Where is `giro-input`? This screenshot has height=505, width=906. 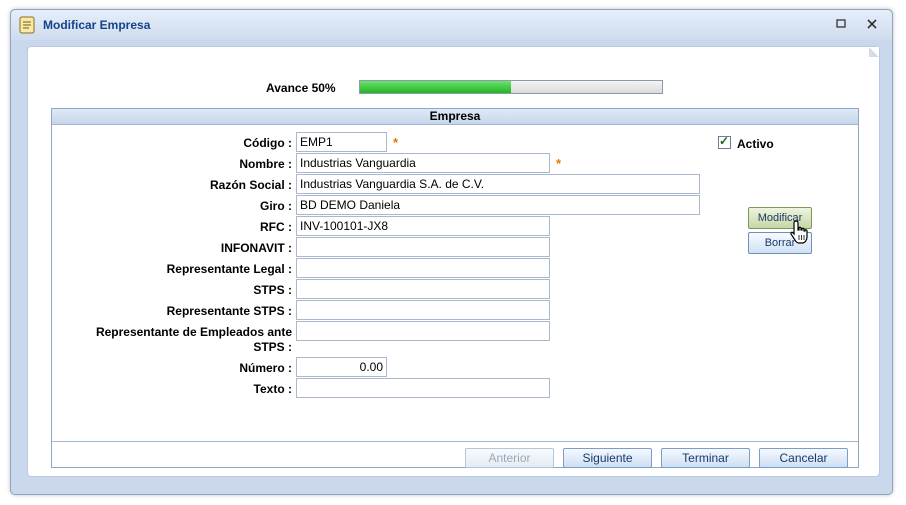
giro-input is located at coordinates (498, 205).